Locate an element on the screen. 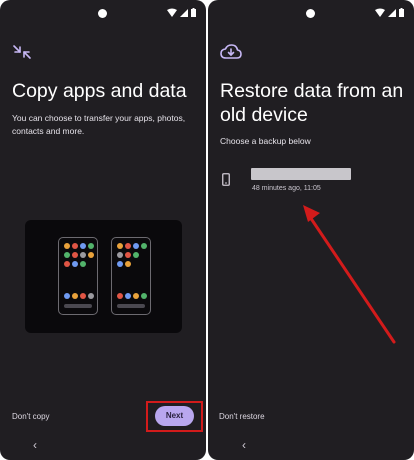 This screenshot has height=460, width=414. signal-icon is located at coordinates (184, 12).